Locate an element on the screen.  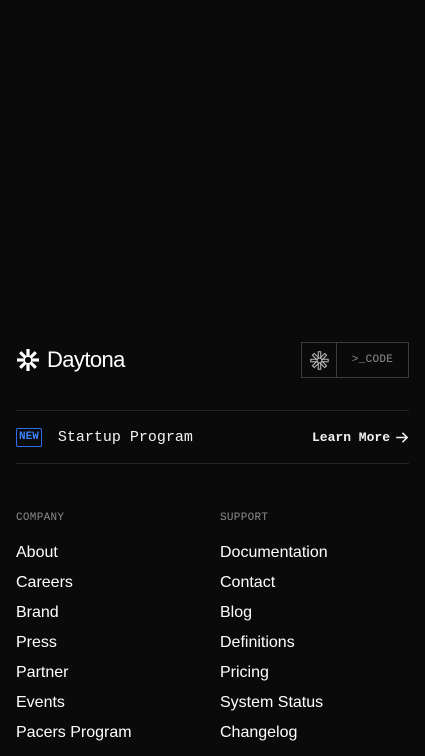
support-heading: SUPPORT is located at coordinates (244, 518).